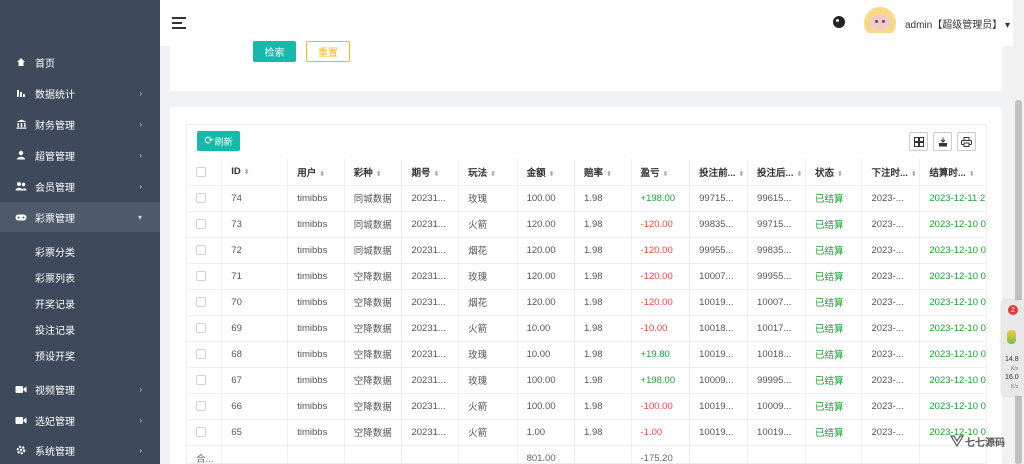 This screenshot has width=1024, height=464. What do you see at coordinates (839, 22) in the screenshot?
I see `theme-palette-icon` at bounding box center [839, 22].